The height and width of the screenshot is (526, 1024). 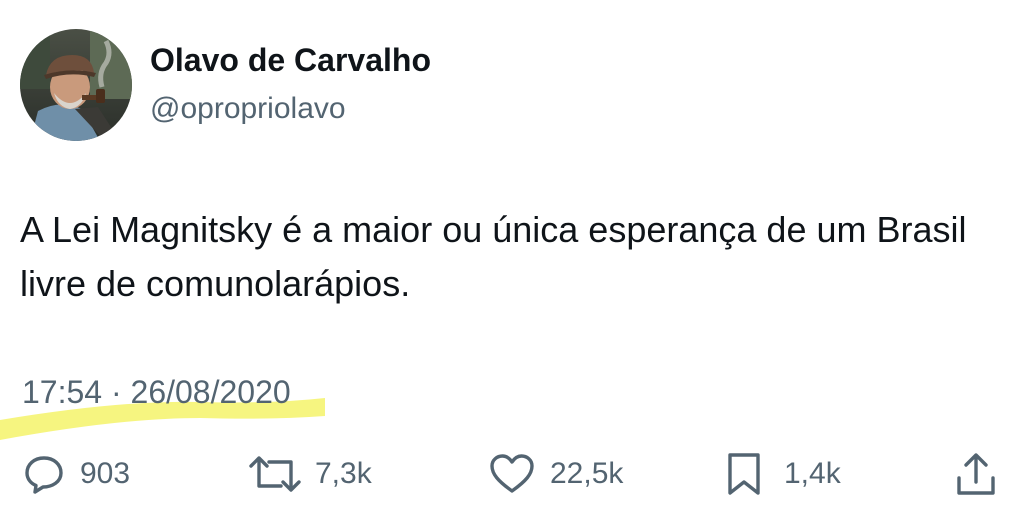 I want to click on tweet-timestamp: 17:54 · 26/08/2020, so click(x=156, y=392).